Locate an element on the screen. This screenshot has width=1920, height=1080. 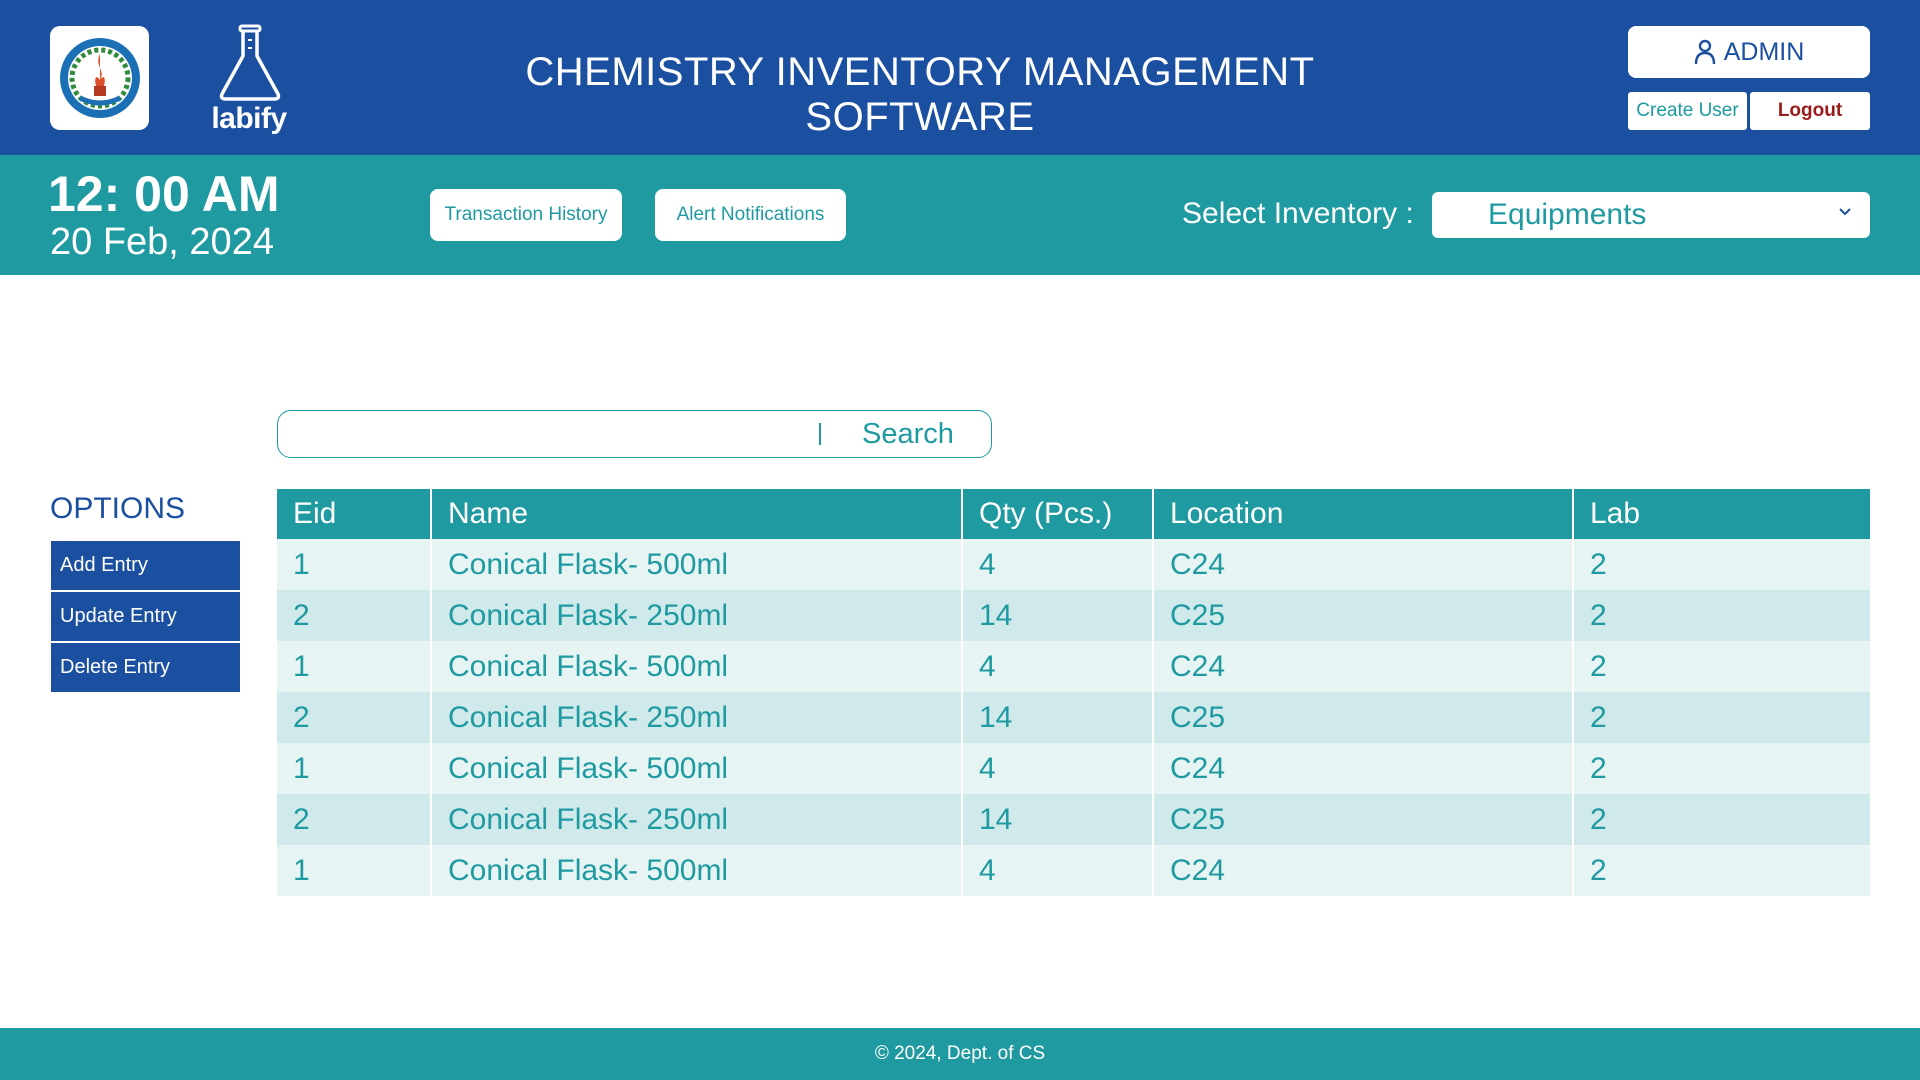
header-qty: Qty (Pcs.) is located at coordinates (1058, 514).